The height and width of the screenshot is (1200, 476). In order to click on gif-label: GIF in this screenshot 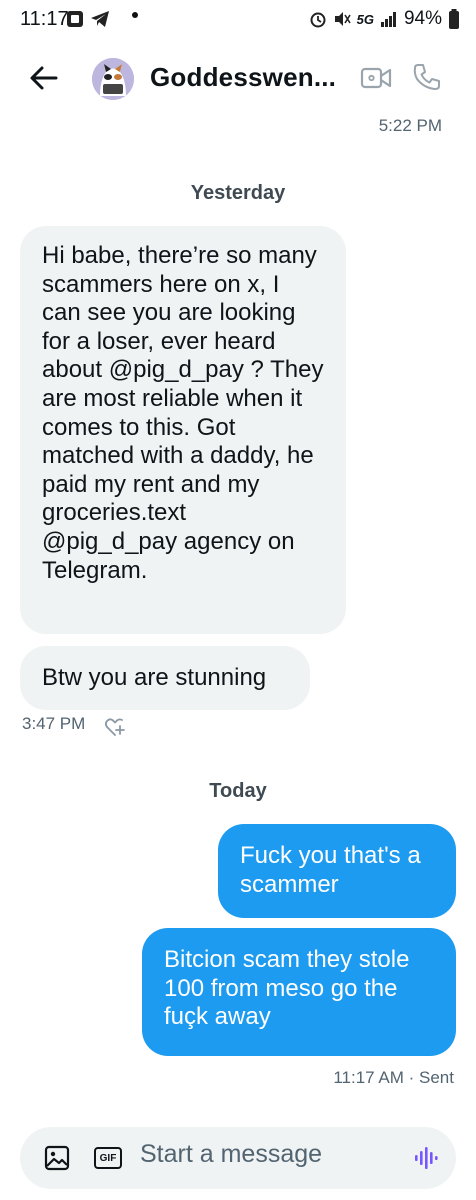, I will do `click(108, 1158)`.